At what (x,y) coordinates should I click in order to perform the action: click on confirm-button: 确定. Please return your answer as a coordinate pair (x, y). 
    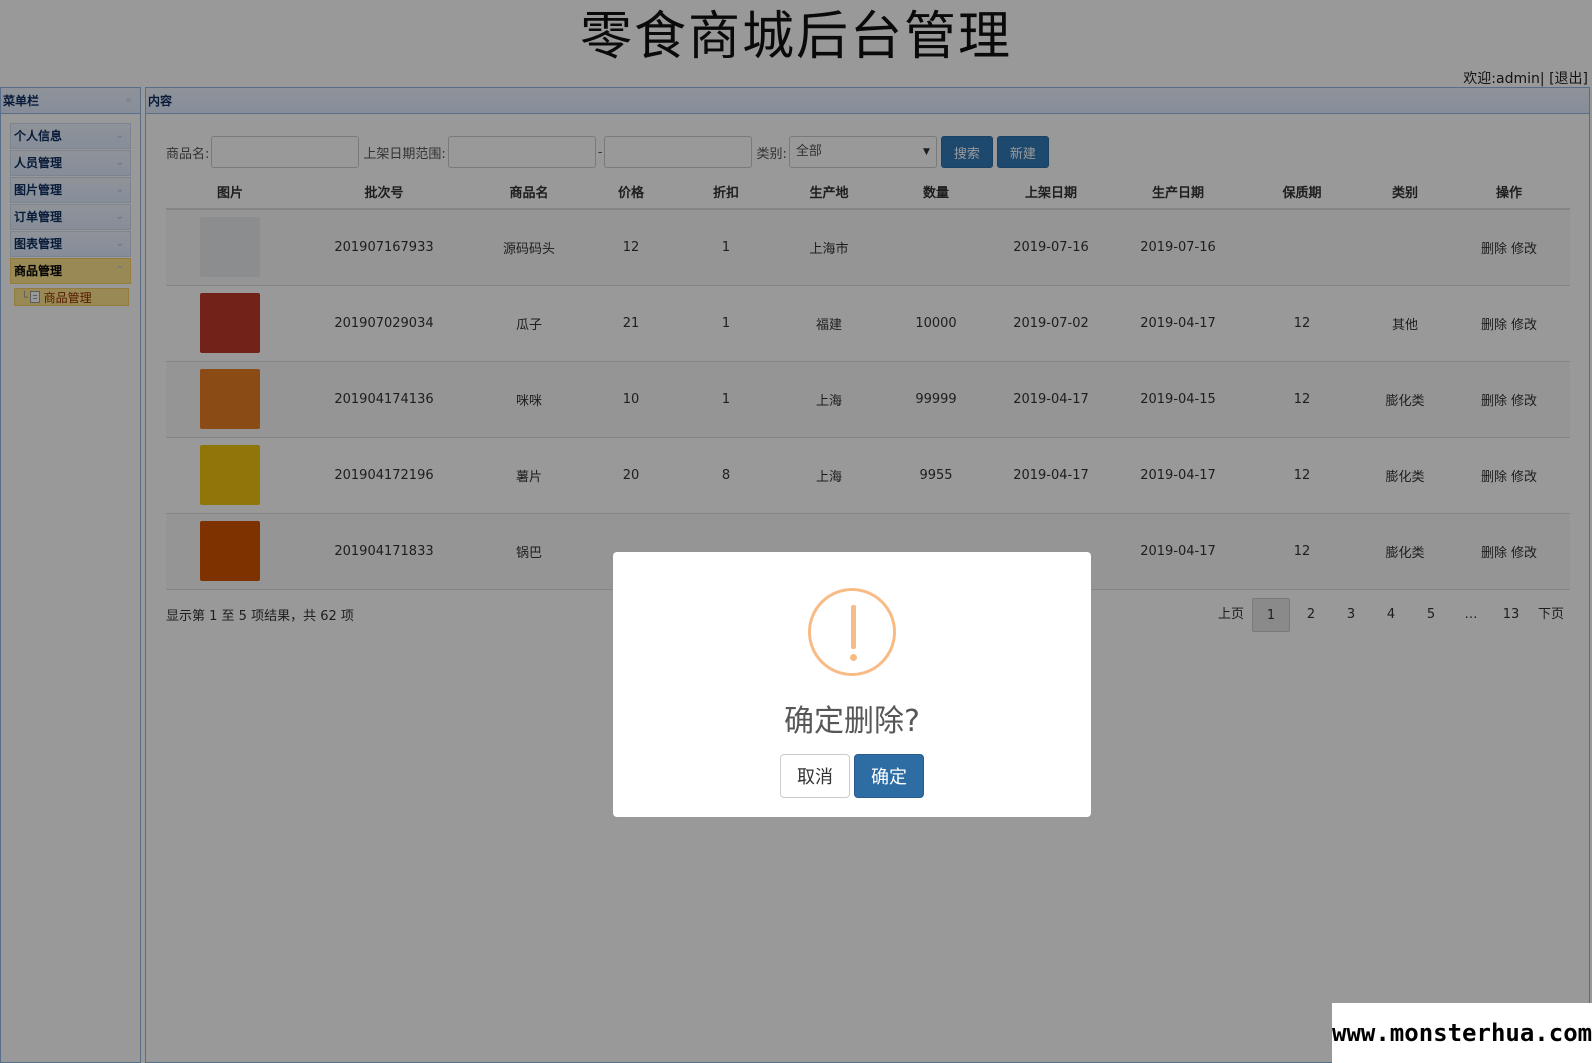
    Looking at the image, I should click on (889, 776).